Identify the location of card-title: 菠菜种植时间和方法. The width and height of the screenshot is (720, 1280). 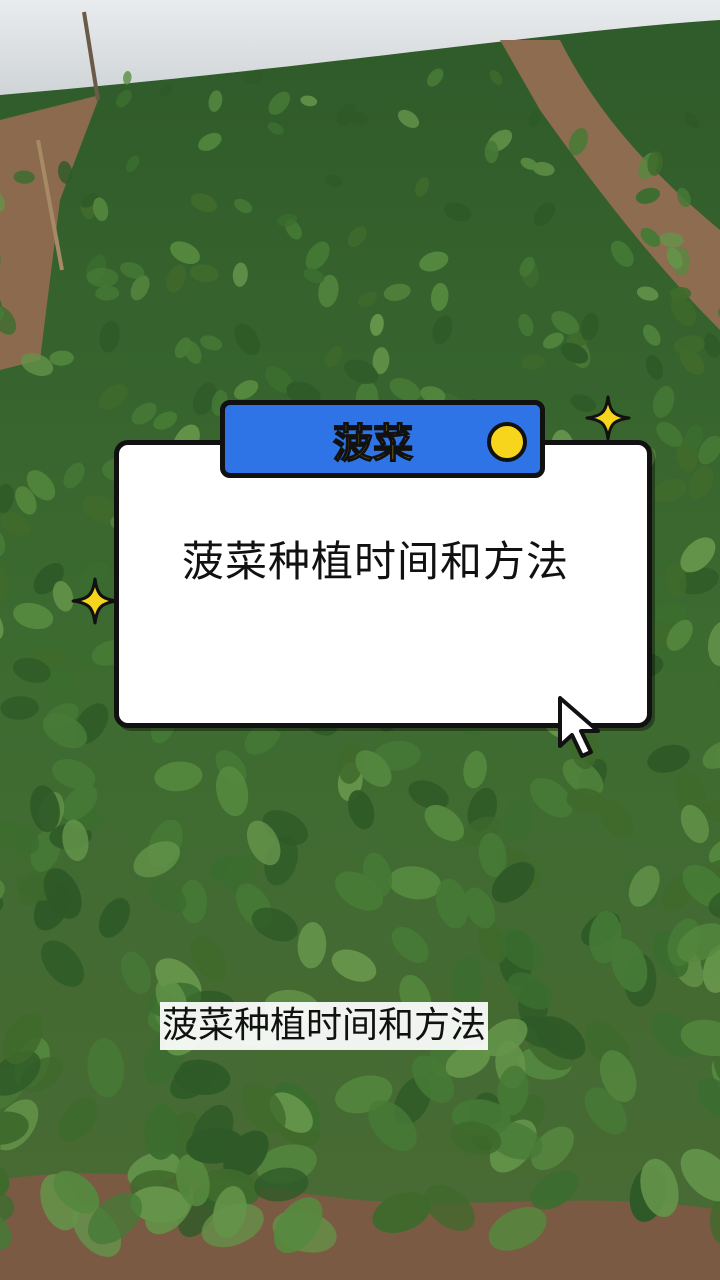
(376, 561).